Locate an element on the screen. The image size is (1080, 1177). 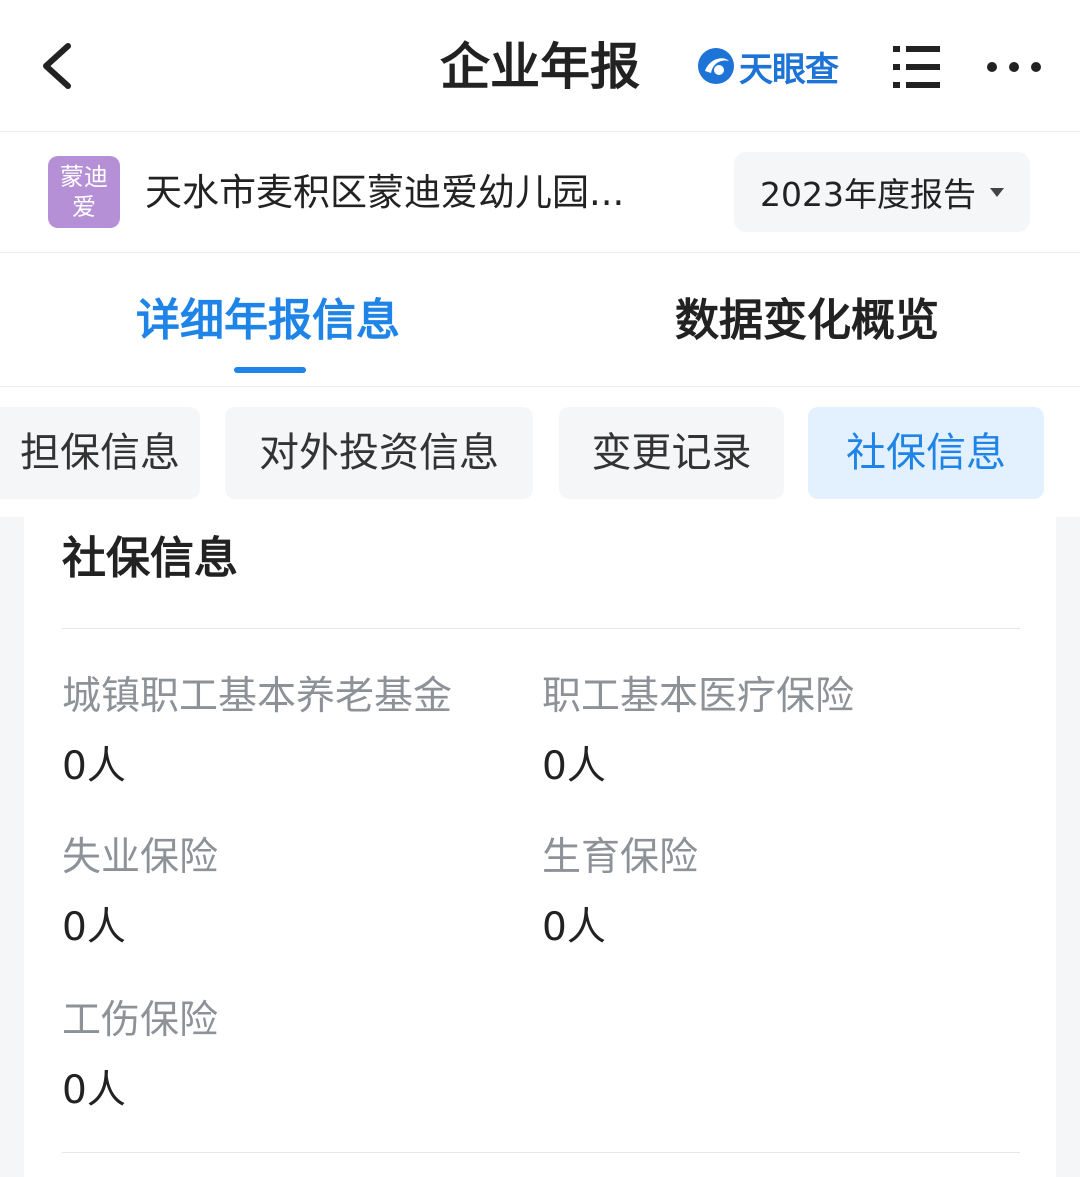
field-label: 职工基本医疗保险 is located at coordinates (698, 696).